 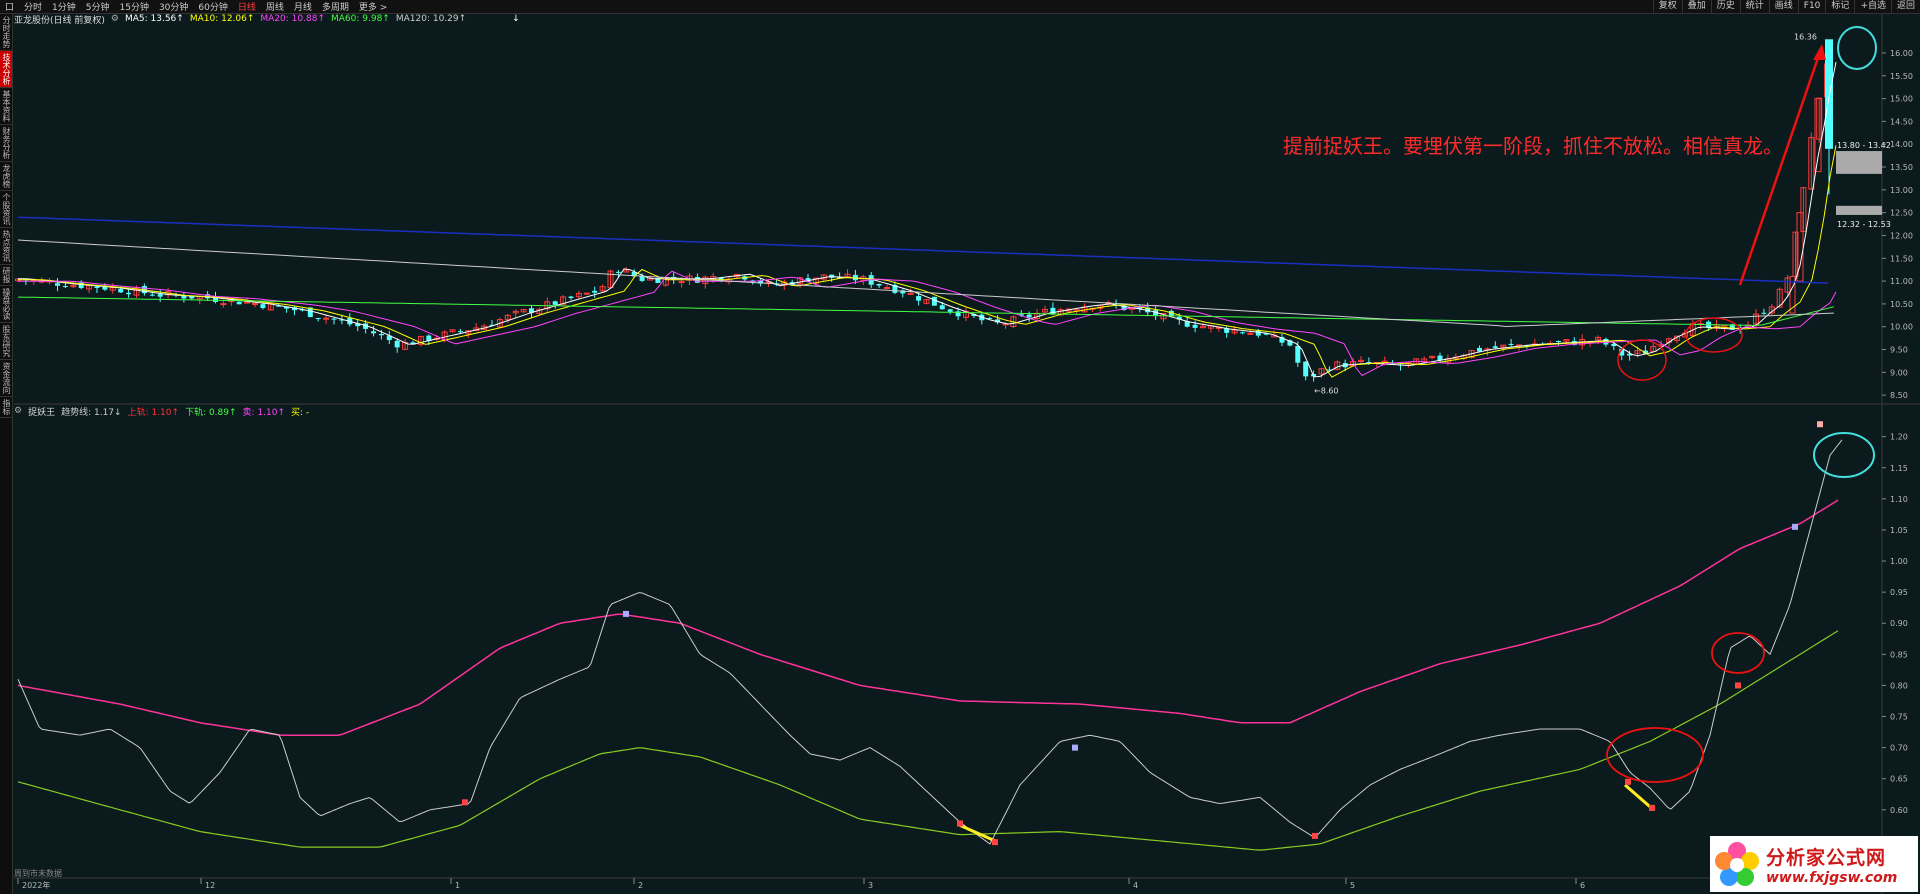 What do you see at coordinates (1818, 135) in the screenshot?
I see `candle-up-big` at bounding box center [1818, 135].